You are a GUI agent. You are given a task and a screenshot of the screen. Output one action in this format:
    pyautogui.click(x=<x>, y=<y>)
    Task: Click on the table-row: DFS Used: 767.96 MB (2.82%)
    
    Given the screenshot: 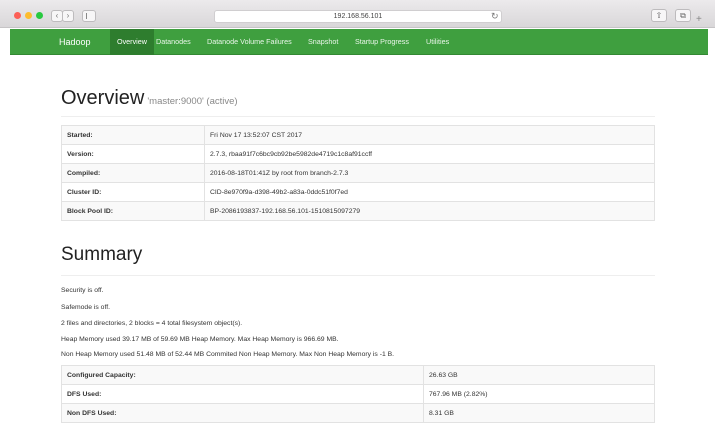 What is the action you would take?
    pyautogui.click(x=358, y=394)
    